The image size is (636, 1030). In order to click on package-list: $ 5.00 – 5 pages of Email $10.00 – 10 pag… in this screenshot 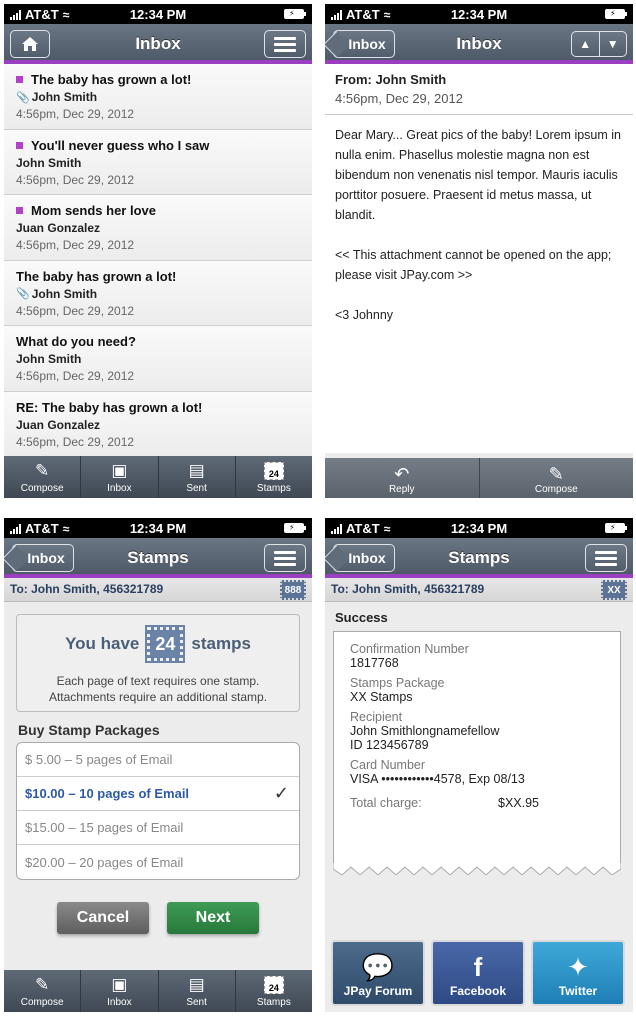, I will do `click(158, 811)`.